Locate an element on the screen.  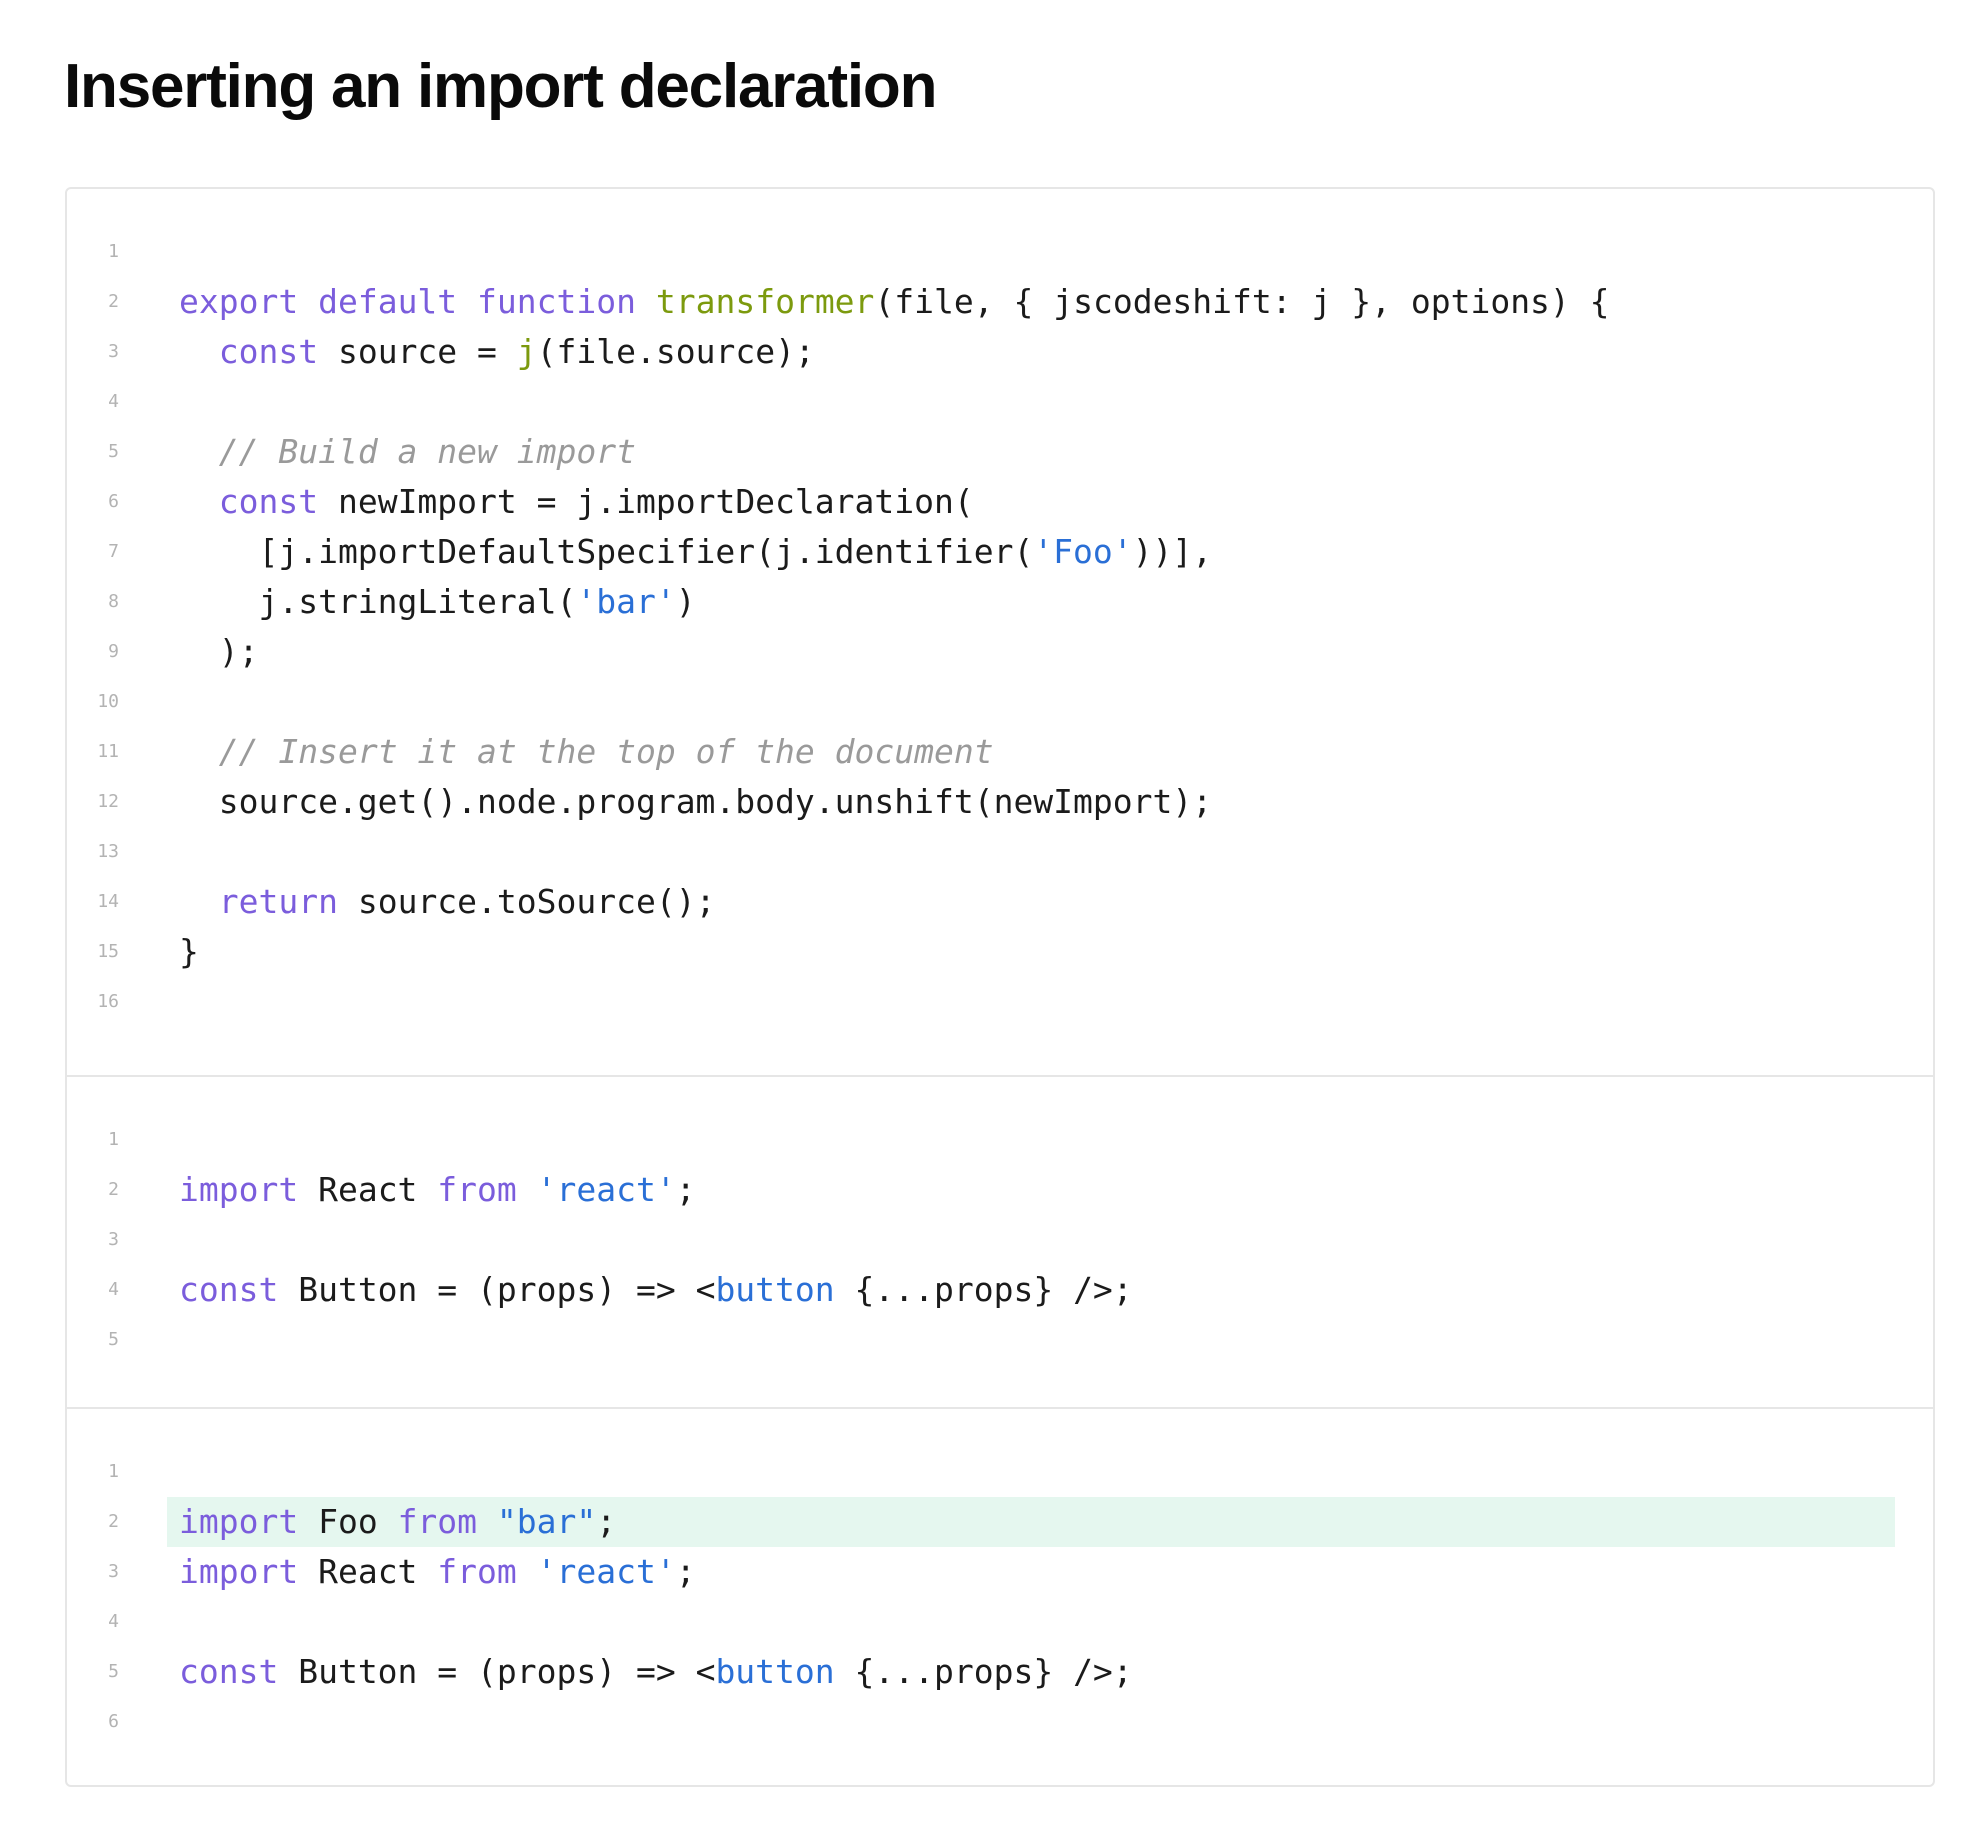
line-number: 4 is located at coordinates (113, 1289).